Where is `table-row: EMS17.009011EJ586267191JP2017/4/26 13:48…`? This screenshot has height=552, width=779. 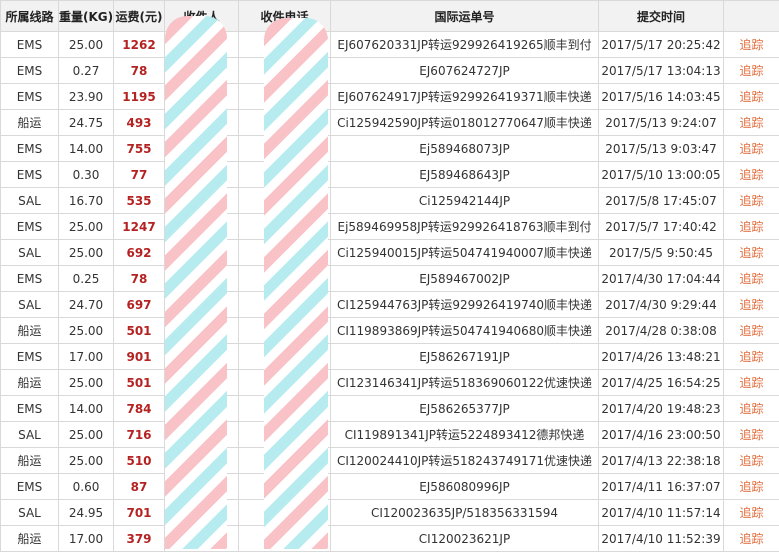 table-row: EMS17.009011EJ586267191JP2017/4/26 13:48… is located at coordinates (390, 357).